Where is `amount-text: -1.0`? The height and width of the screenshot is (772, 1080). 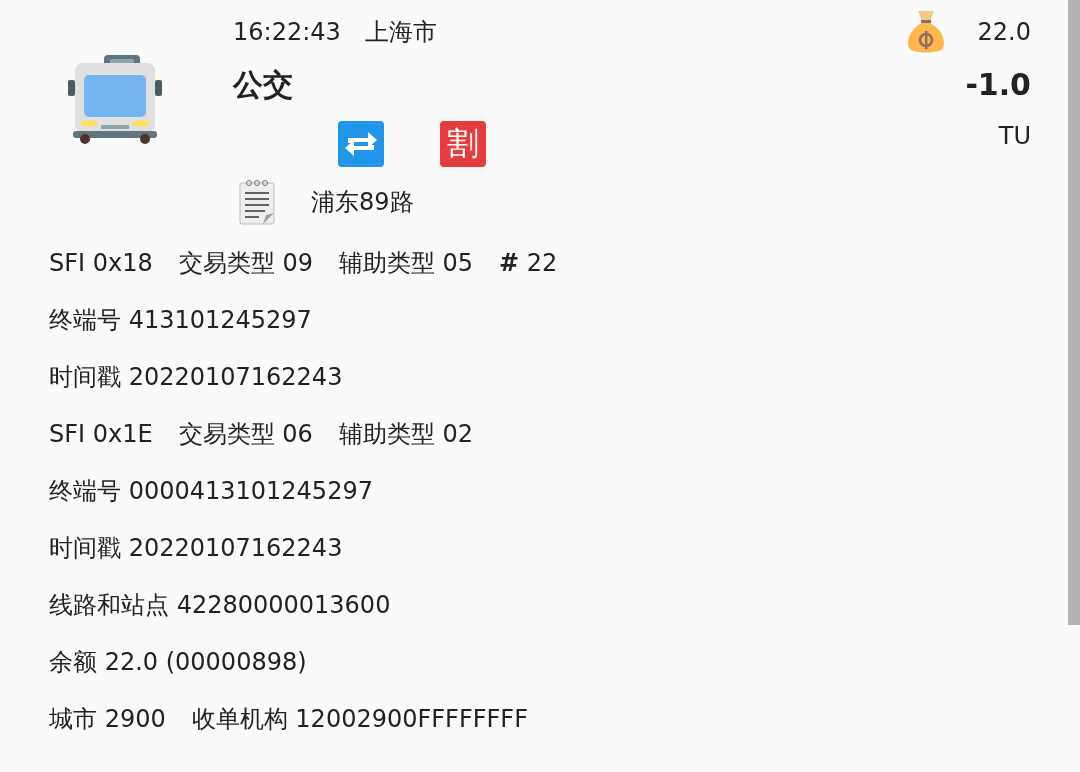
amount-text: -1.0 is located at coordinates (998, 84).